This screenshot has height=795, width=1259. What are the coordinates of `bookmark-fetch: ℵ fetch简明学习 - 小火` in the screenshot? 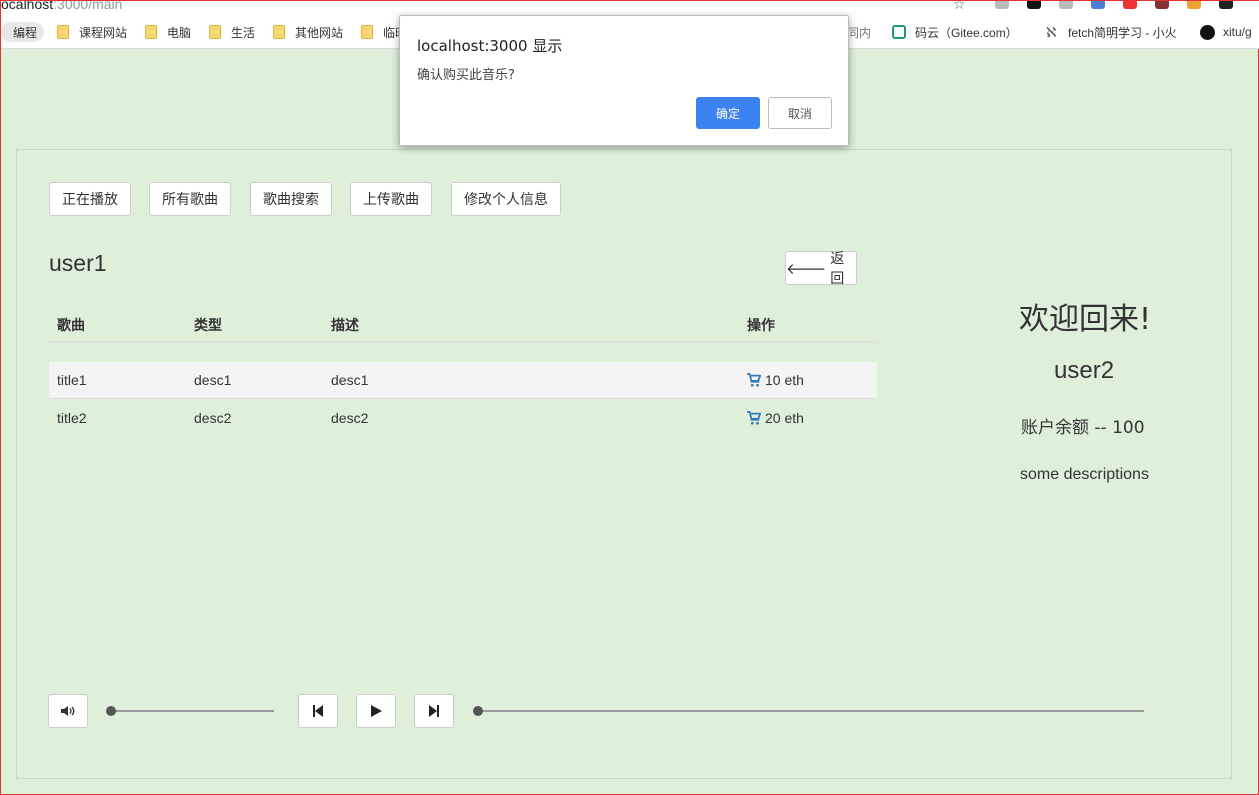 It's located at (1111, 32).